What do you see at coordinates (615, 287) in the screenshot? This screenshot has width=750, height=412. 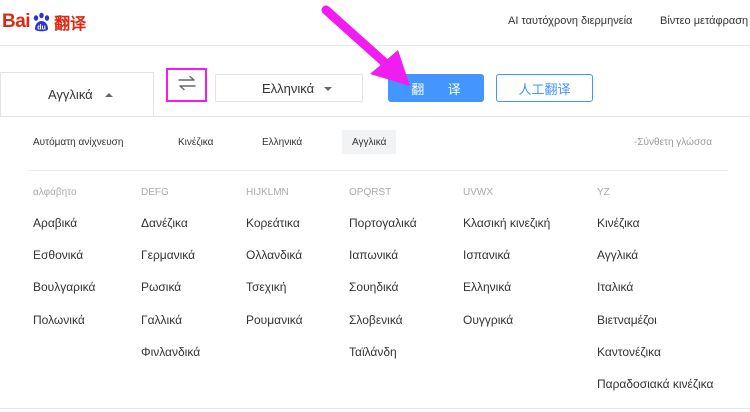 I see `language-option: Ιταλικά` at bounding box center [615, 287].